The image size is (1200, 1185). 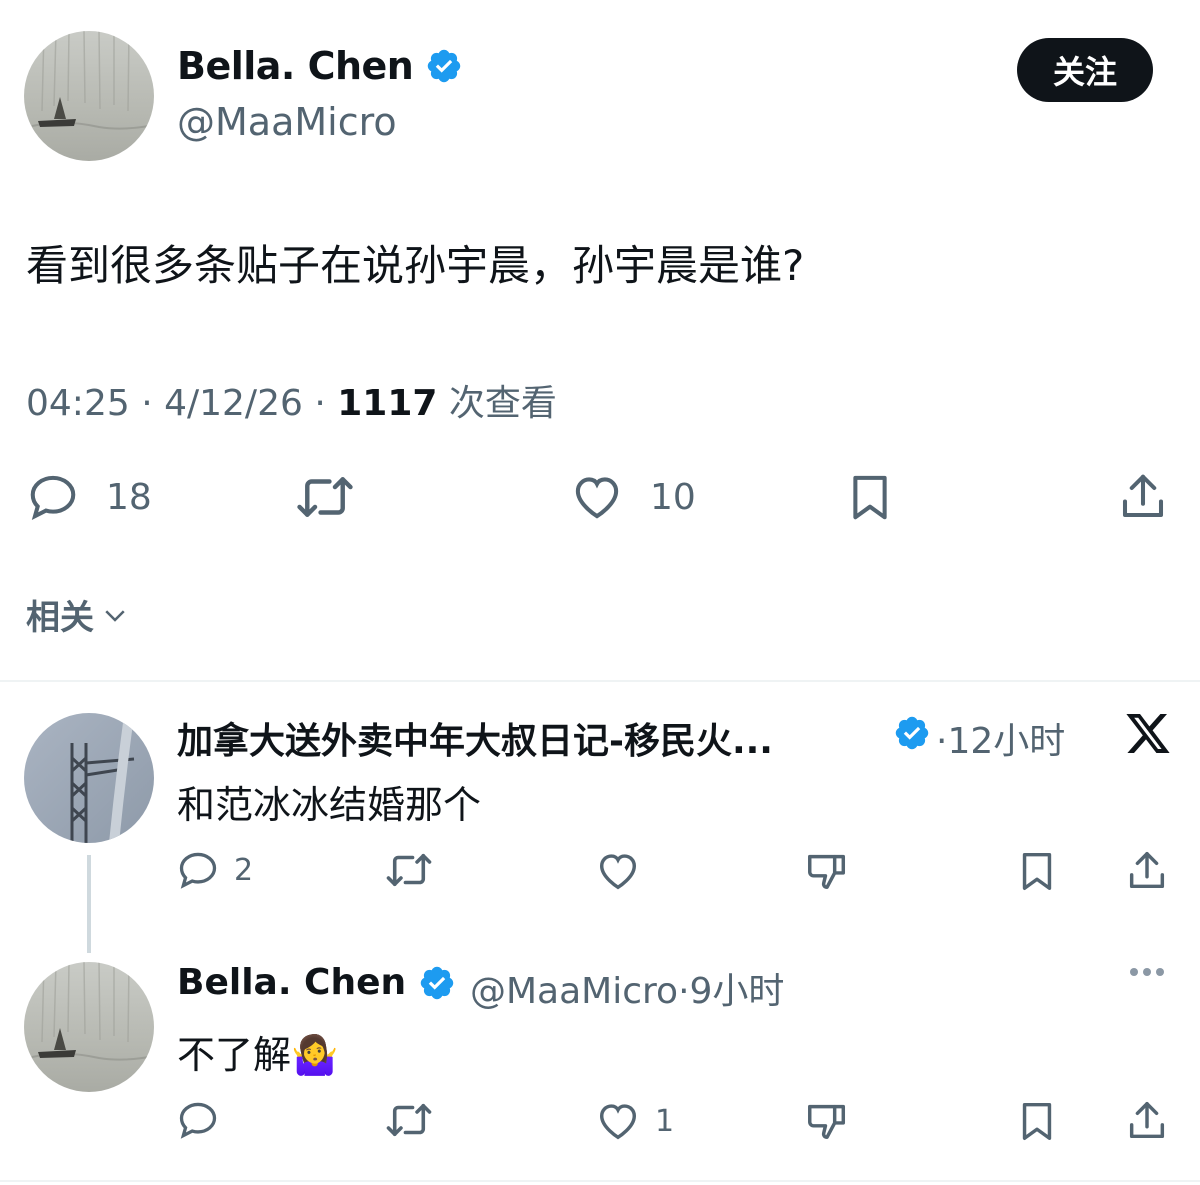 I want to click on related-label: 相关, so click(x=60, y=618).